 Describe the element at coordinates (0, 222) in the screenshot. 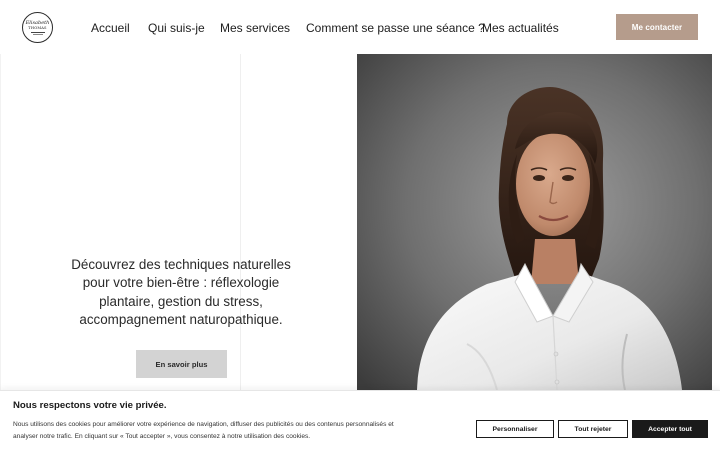

I see `left-edge-line` at that location.